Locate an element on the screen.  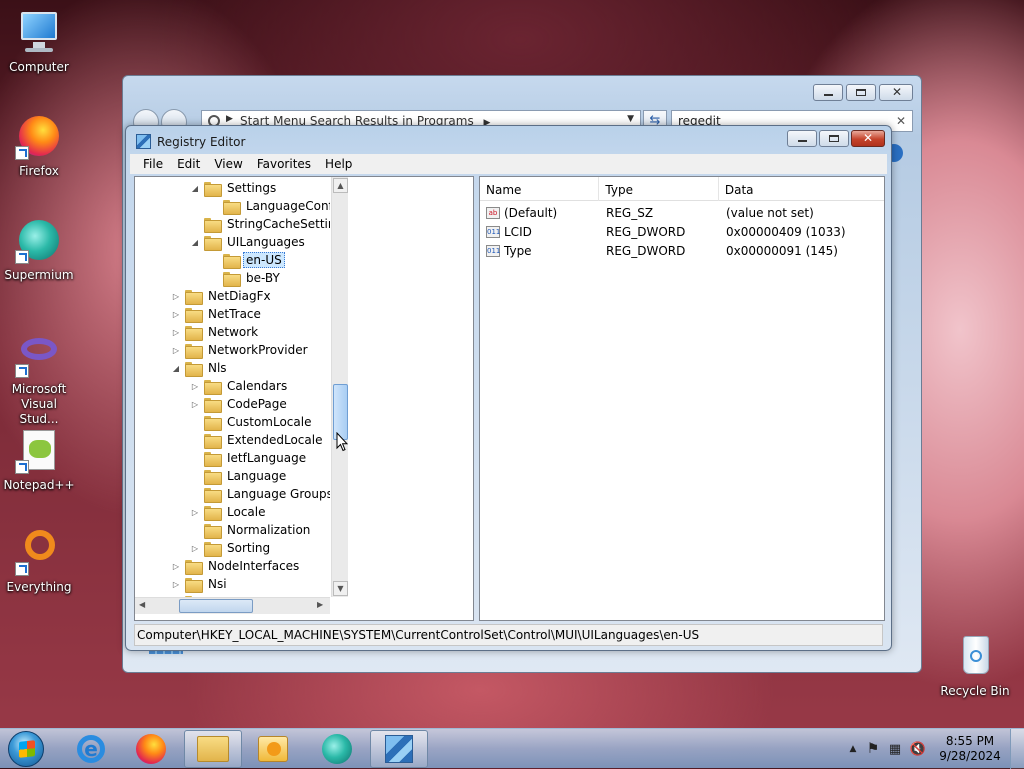
tree-item: ▷ CodePage is located at coordinates (240, 404).